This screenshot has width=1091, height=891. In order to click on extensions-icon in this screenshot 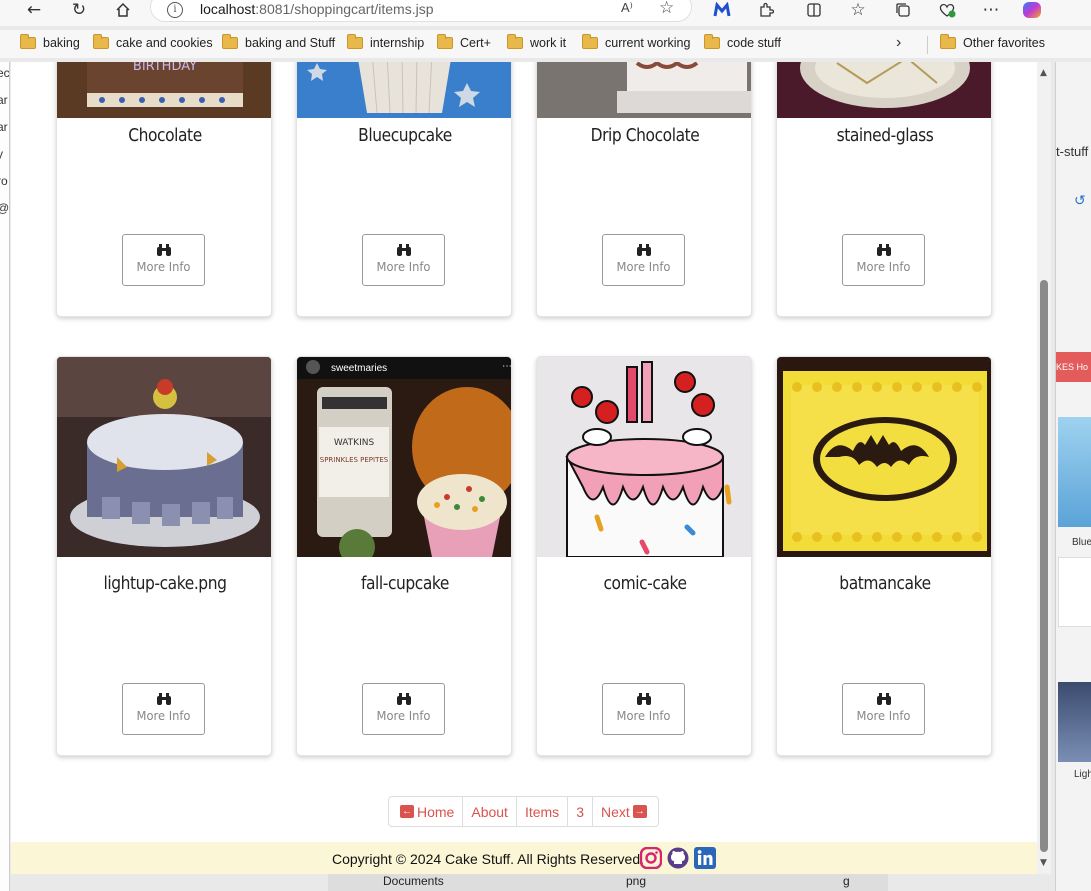, I will do `click(766, 10)`.